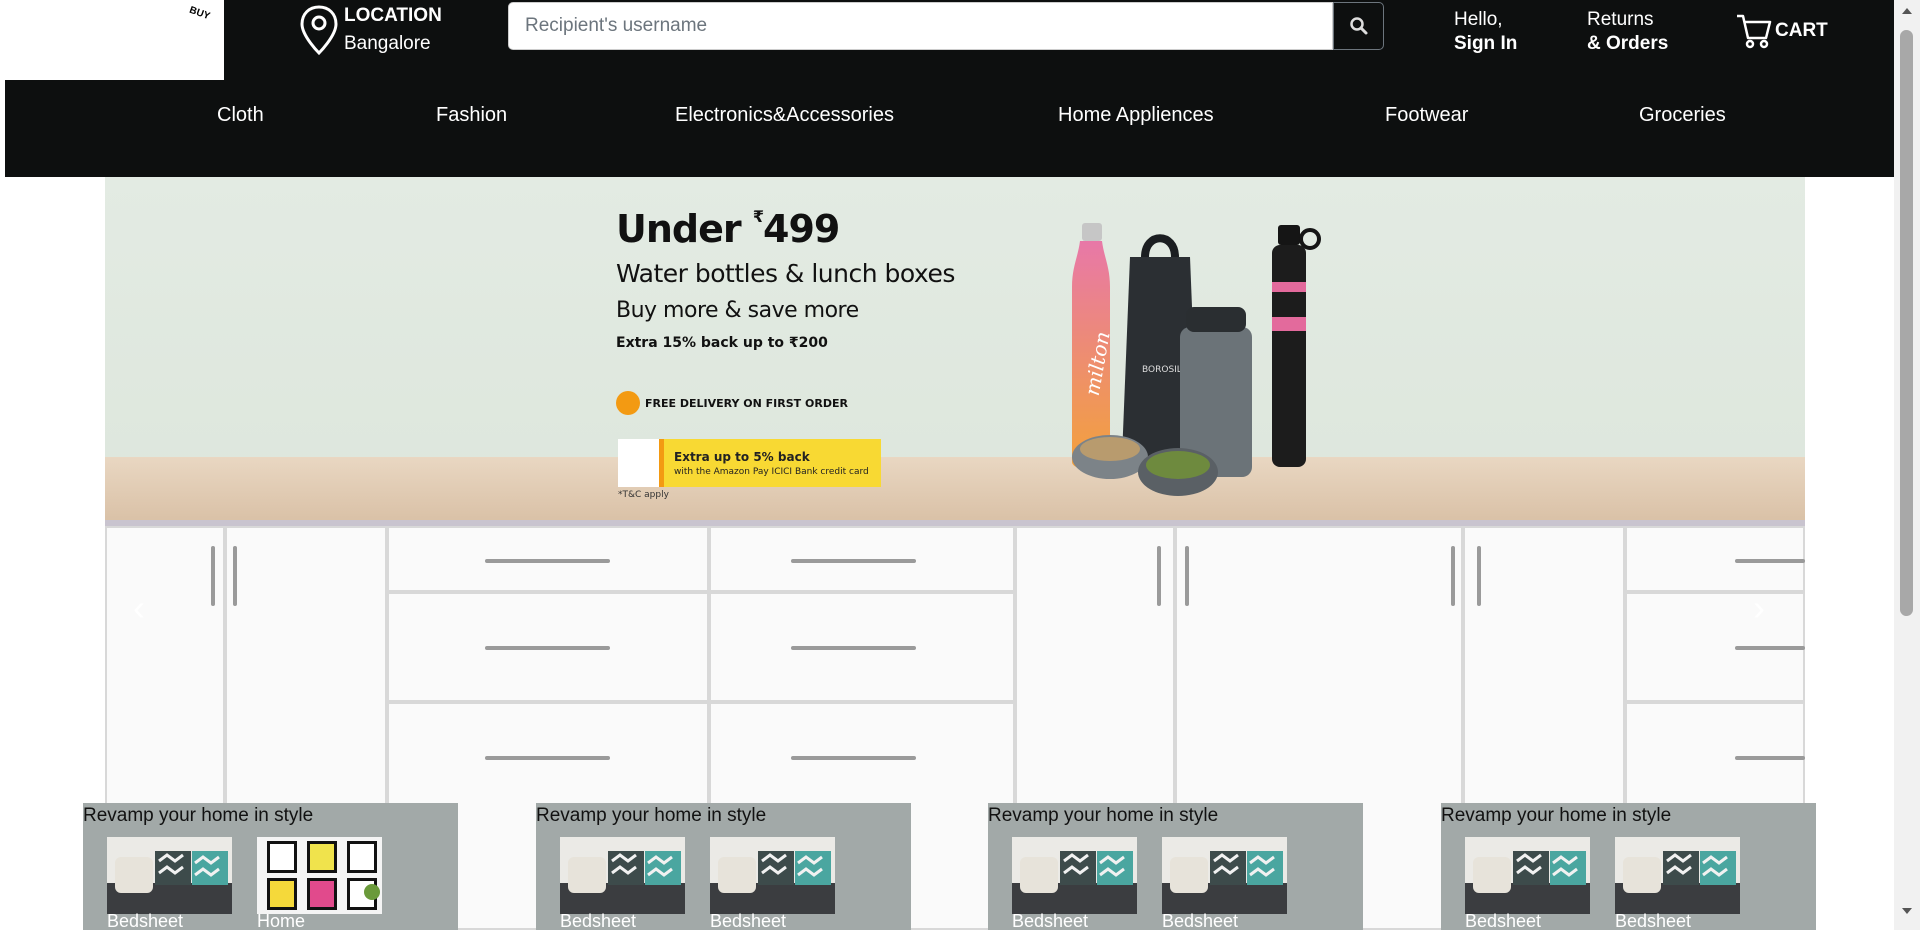 The width and height of the screenshot is (1920, 930). I want to click on free-delivery-badge: FREE DELIVERY ON FIRST ORDER, so click(732, 403).